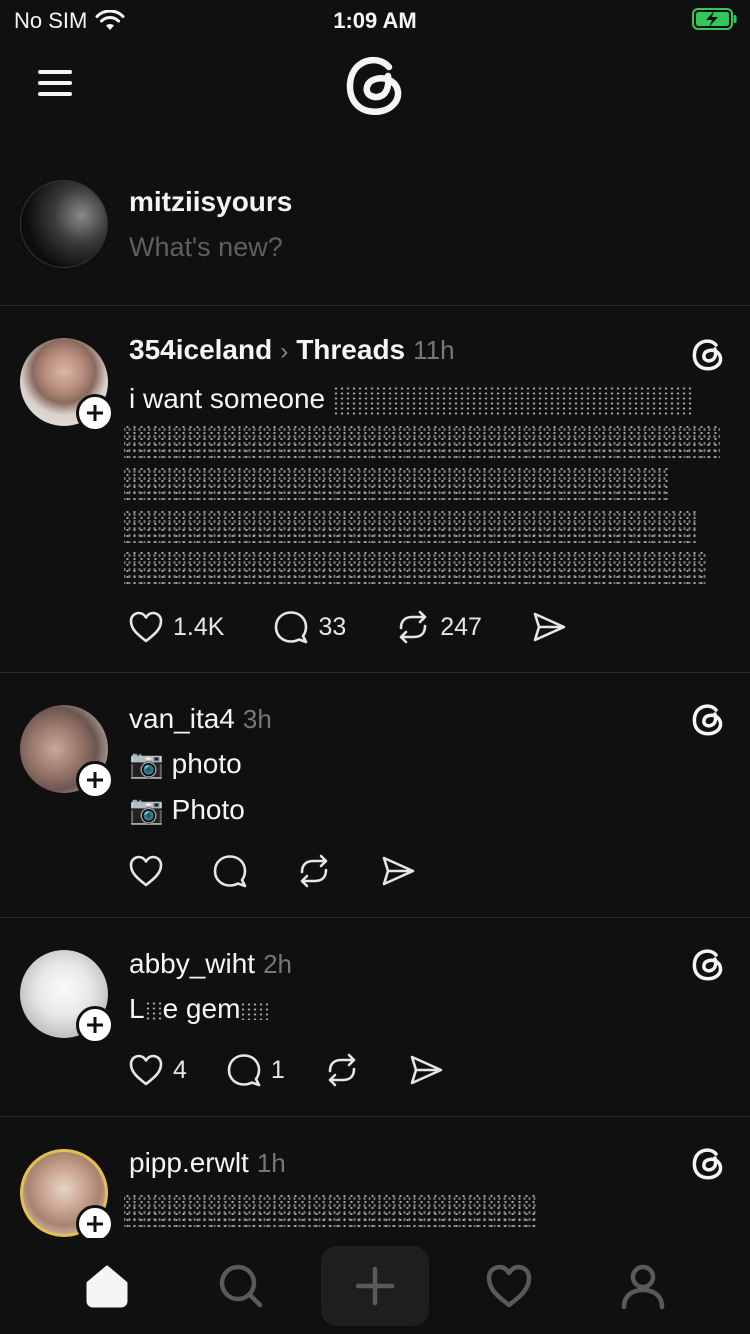 Image resolution: width=750 pixels, height=1334 pixels. I want to click on tab-home, so click(107, 1286).